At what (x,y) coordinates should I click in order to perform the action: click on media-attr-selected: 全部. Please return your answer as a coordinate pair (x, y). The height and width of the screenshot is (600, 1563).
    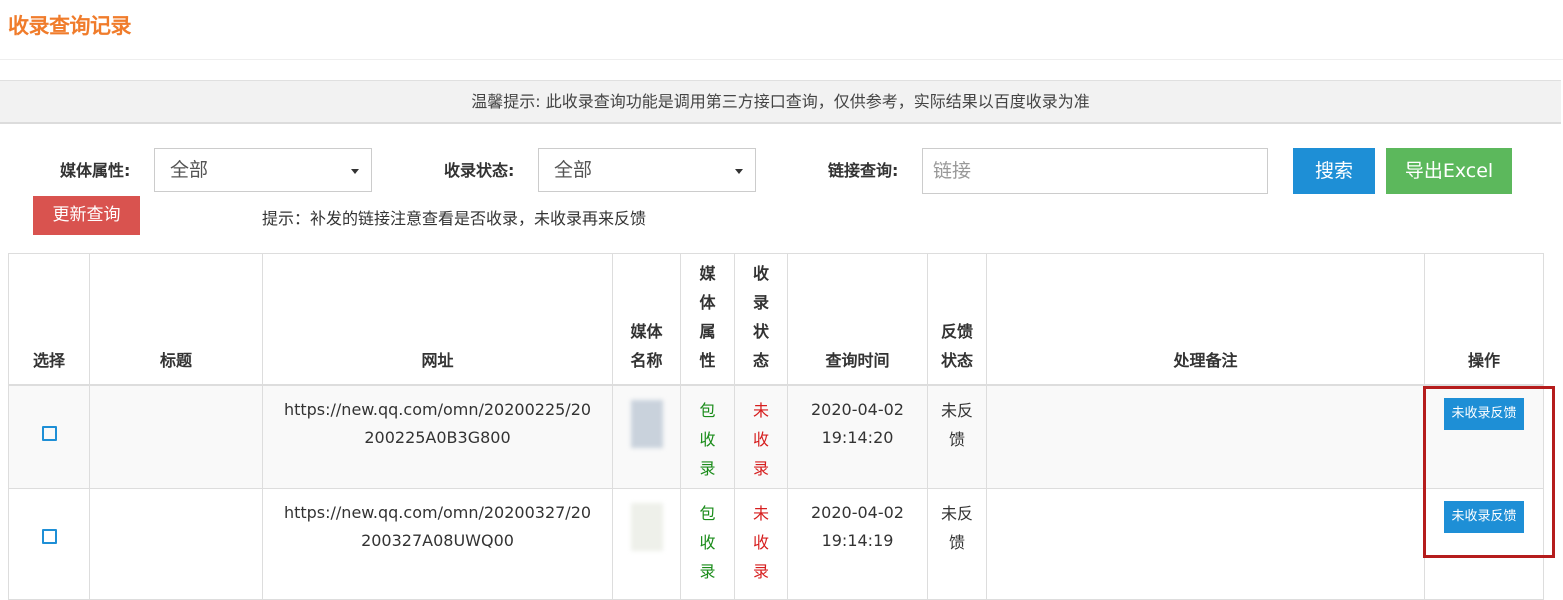
    Looking at the image, I should click on (189, 170).